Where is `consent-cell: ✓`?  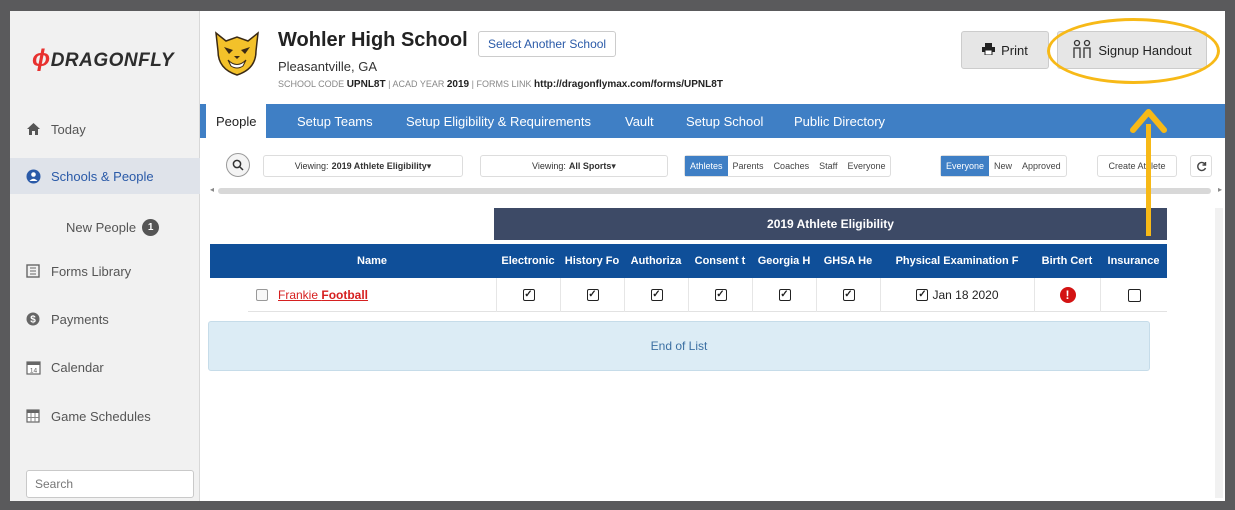 consent-cell: ✓ is located at coordinates (720, 295).